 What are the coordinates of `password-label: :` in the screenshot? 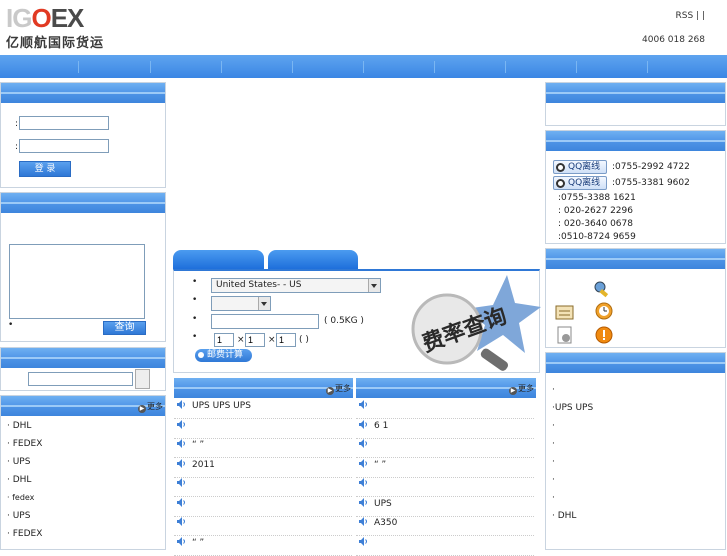 It's located at (17, 147).